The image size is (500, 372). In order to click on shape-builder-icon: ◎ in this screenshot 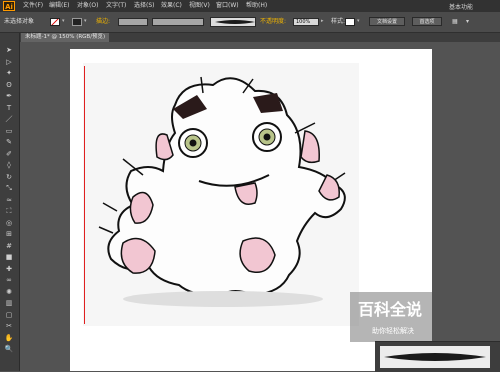, I will do `click(9, 223)`.